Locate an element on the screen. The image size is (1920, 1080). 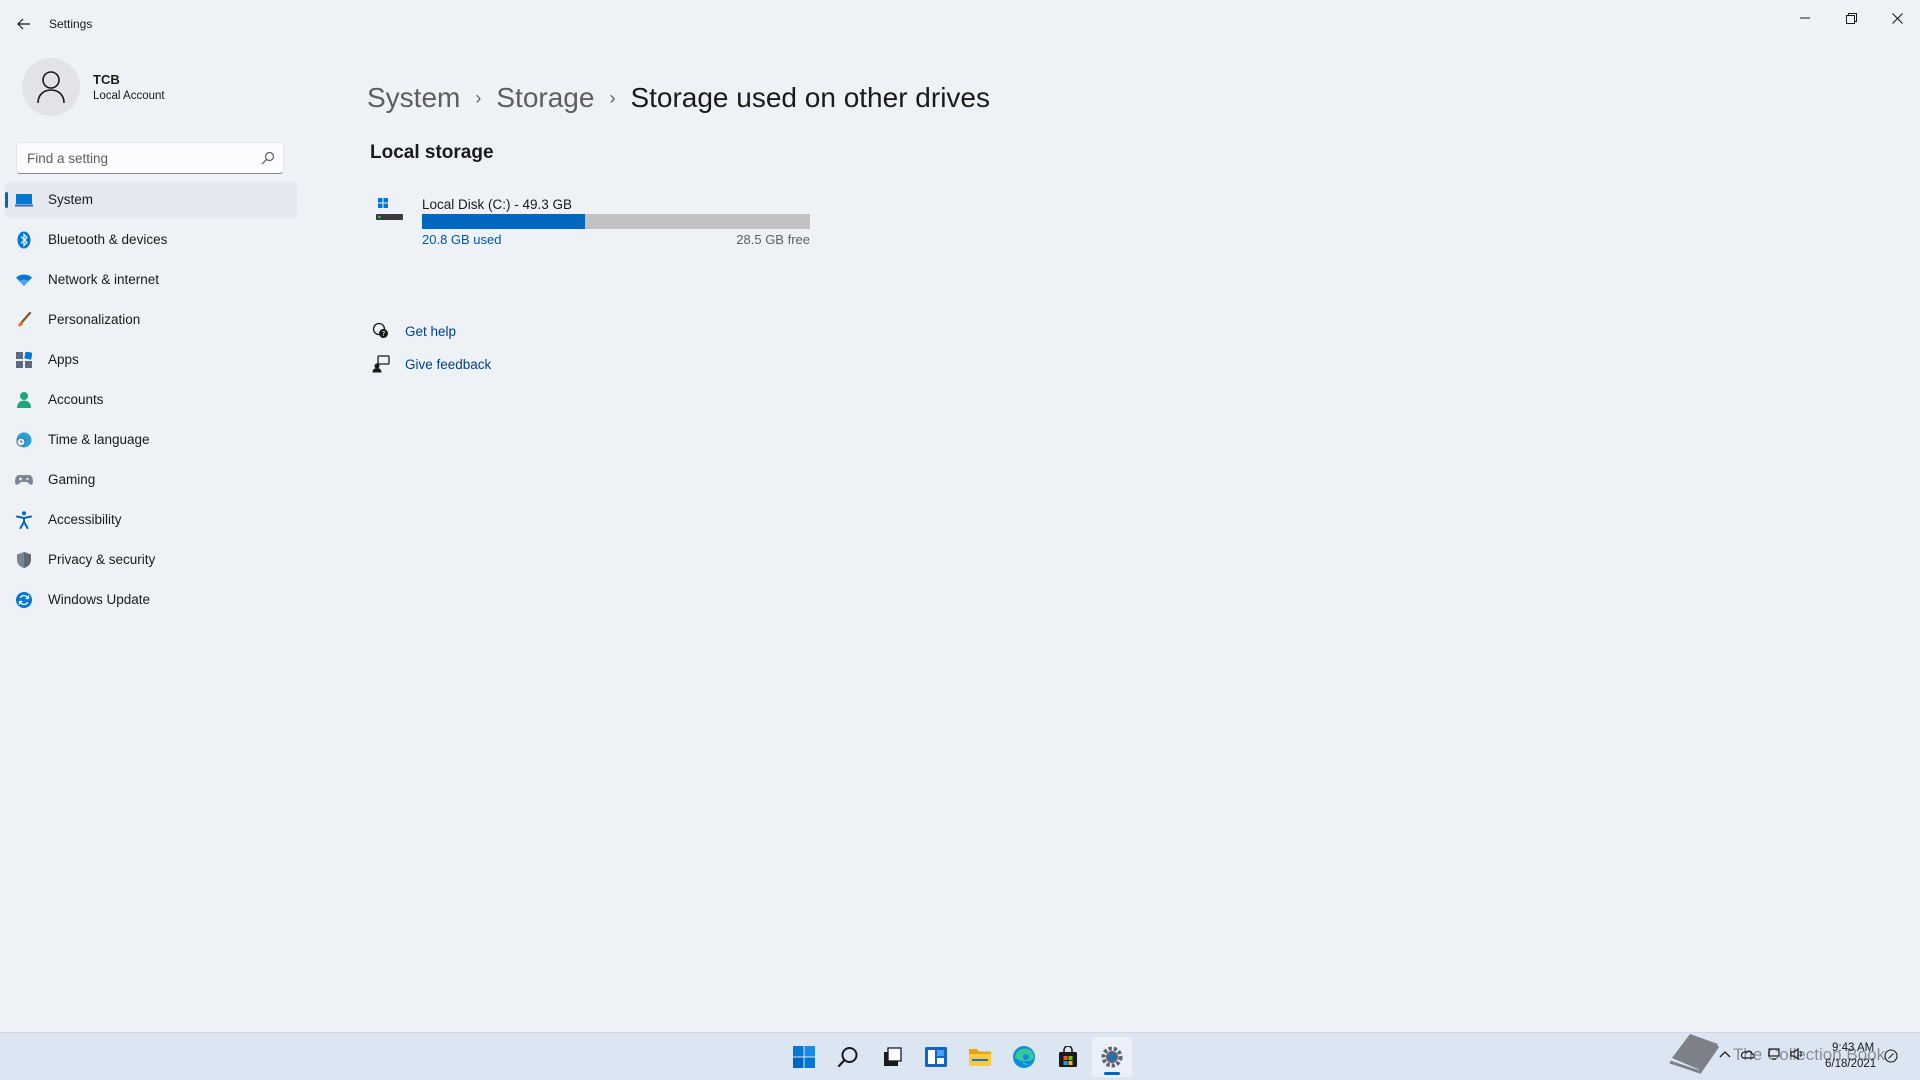
network-icon is located at coordinates (1775, 1054).